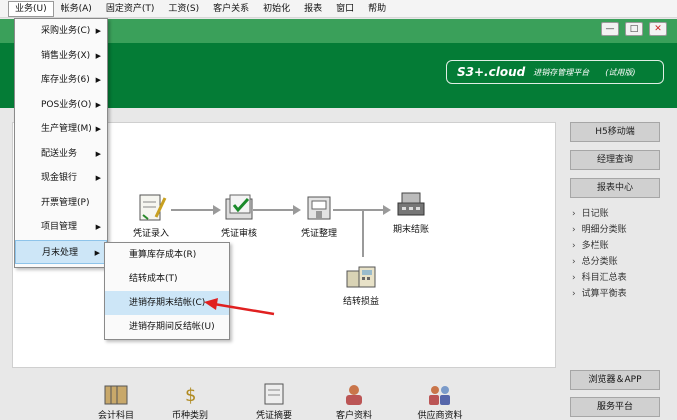  Describe the element at coordinates (66, 129) in the screenshot. I see `menu-item-production-label: 生产管理(M)` at that location.